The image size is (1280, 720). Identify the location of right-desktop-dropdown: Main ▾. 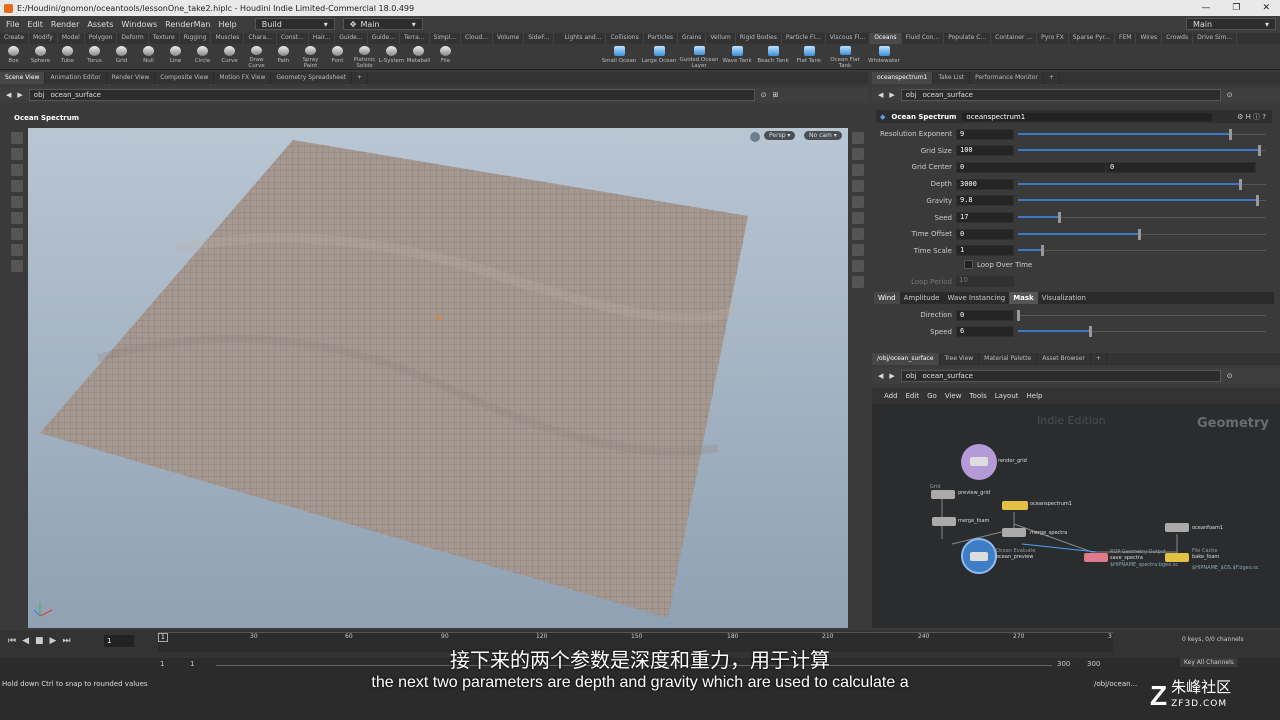
(1231, 24).